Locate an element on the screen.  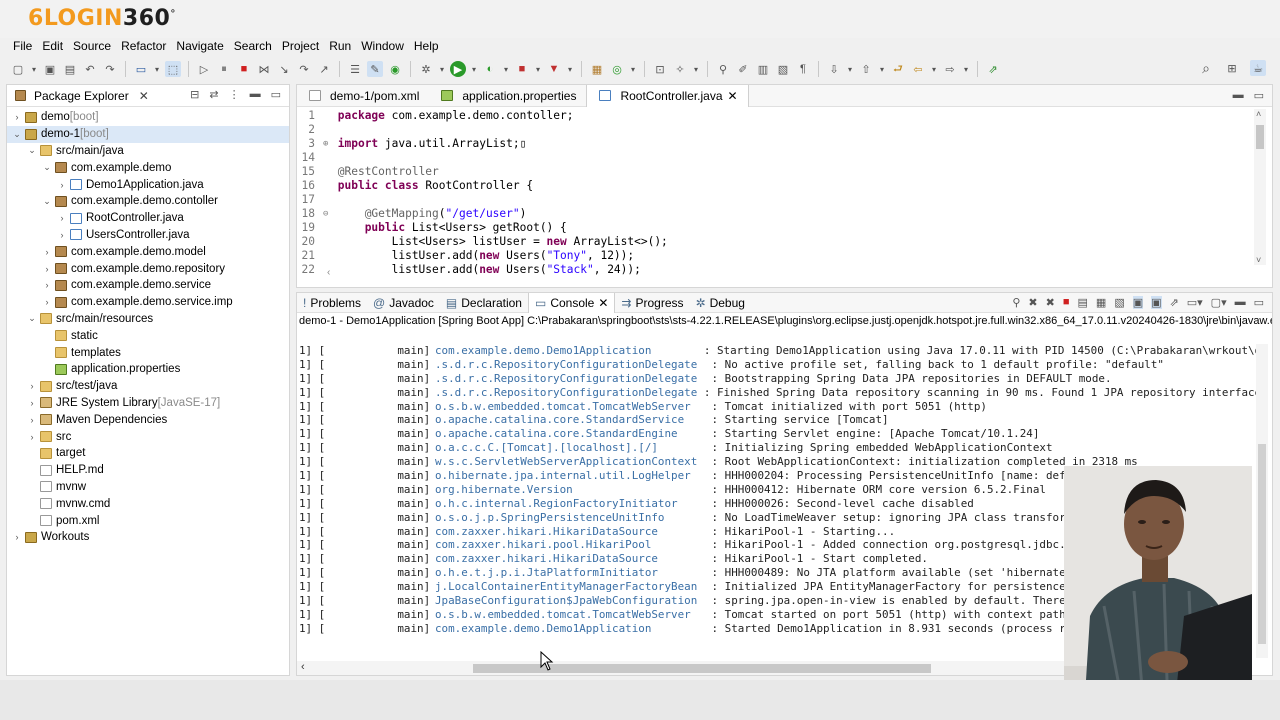
menu-item-project: Project is located at coordinates (300, 47).